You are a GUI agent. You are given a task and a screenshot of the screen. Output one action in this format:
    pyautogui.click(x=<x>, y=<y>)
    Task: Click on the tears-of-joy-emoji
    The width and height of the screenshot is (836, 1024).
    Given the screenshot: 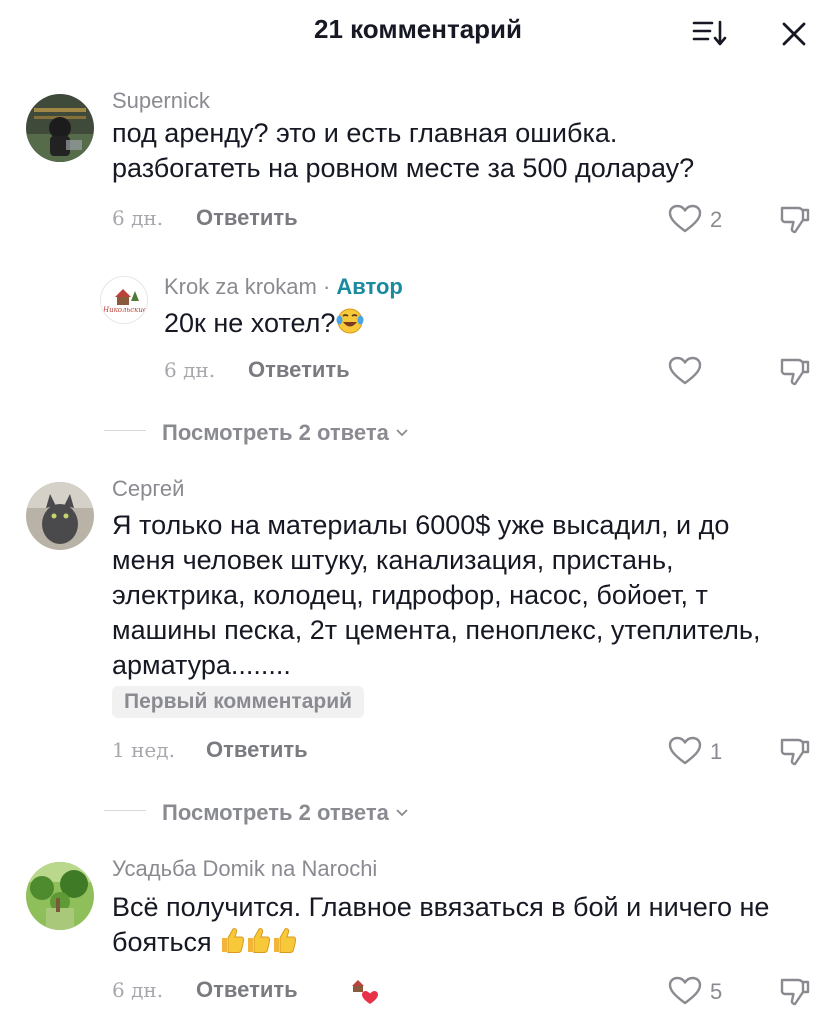 What is the action you would take?
    pyautogui.click(x=350, y=325)
    